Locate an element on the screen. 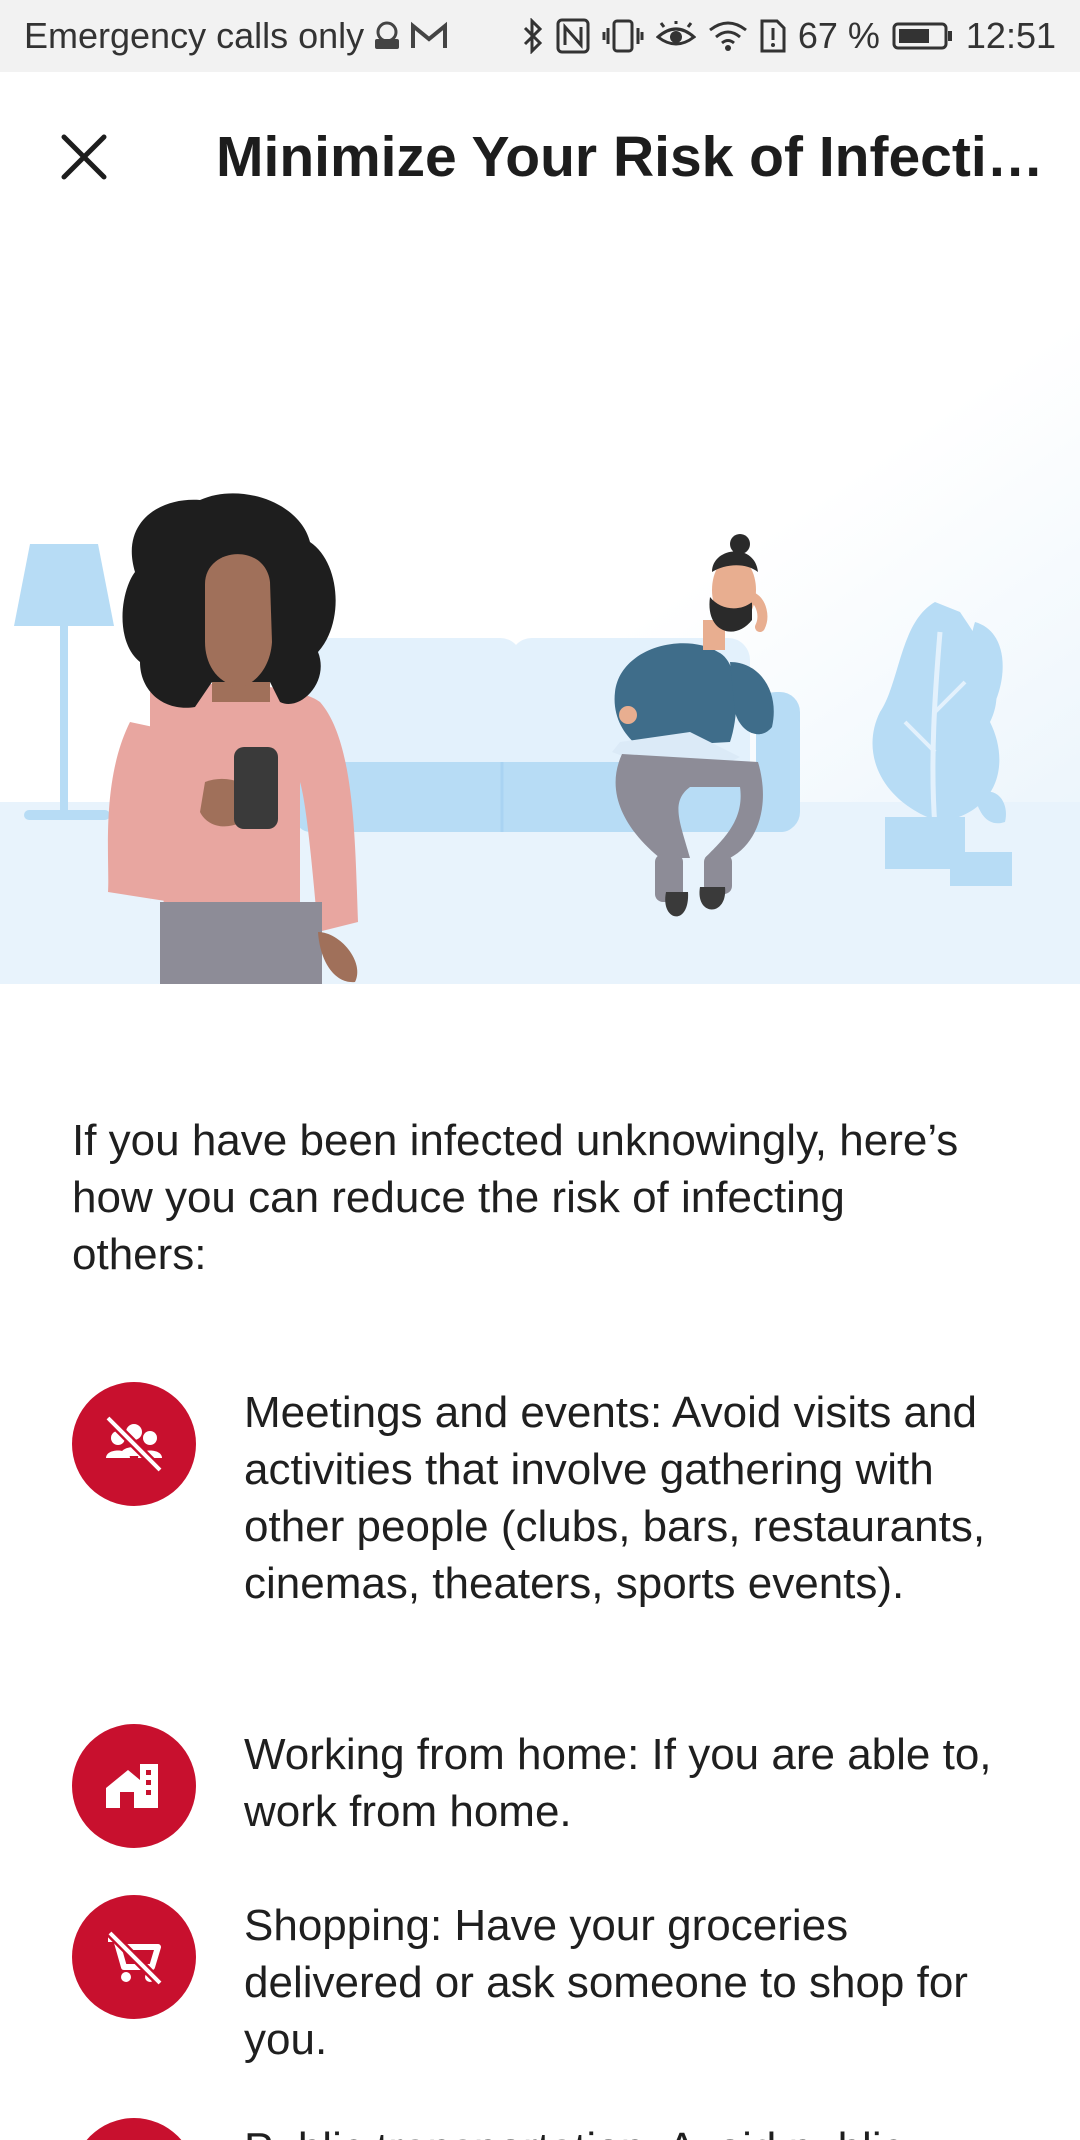 The height and width of the screenshot is (2140, 1080). close-button is located at coordinates (84, 157).